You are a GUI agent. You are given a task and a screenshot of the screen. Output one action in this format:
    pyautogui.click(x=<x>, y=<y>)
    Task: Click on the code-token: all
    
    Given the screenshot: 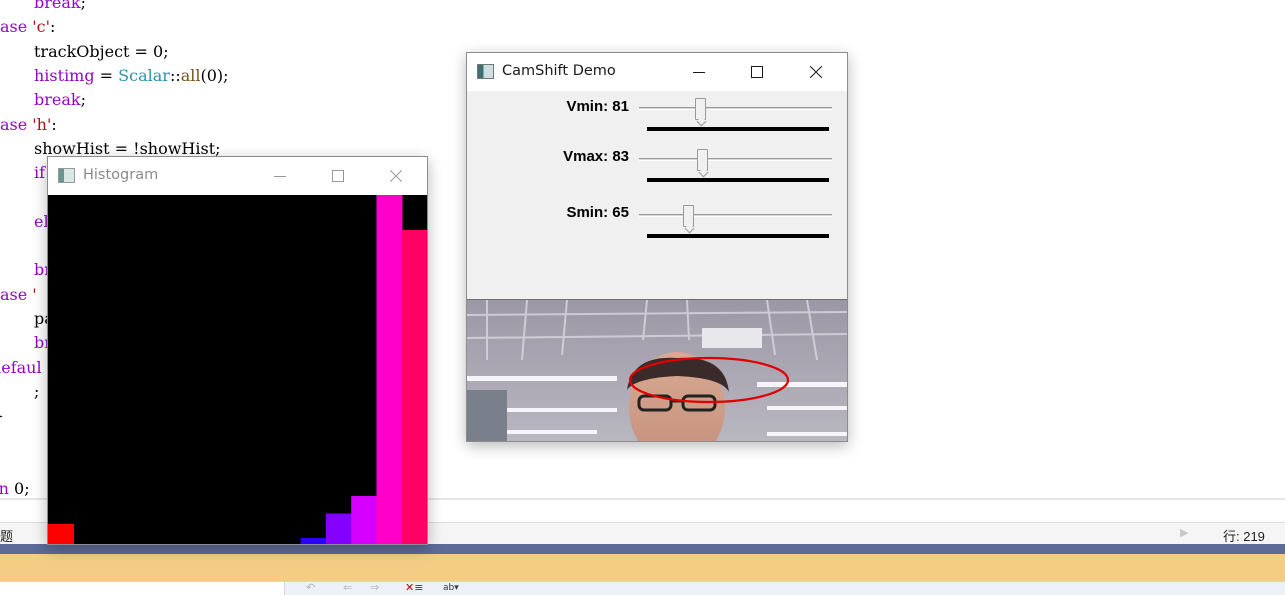 What is the action you would take?
    pyautogui.click(x=190, y=75)
    